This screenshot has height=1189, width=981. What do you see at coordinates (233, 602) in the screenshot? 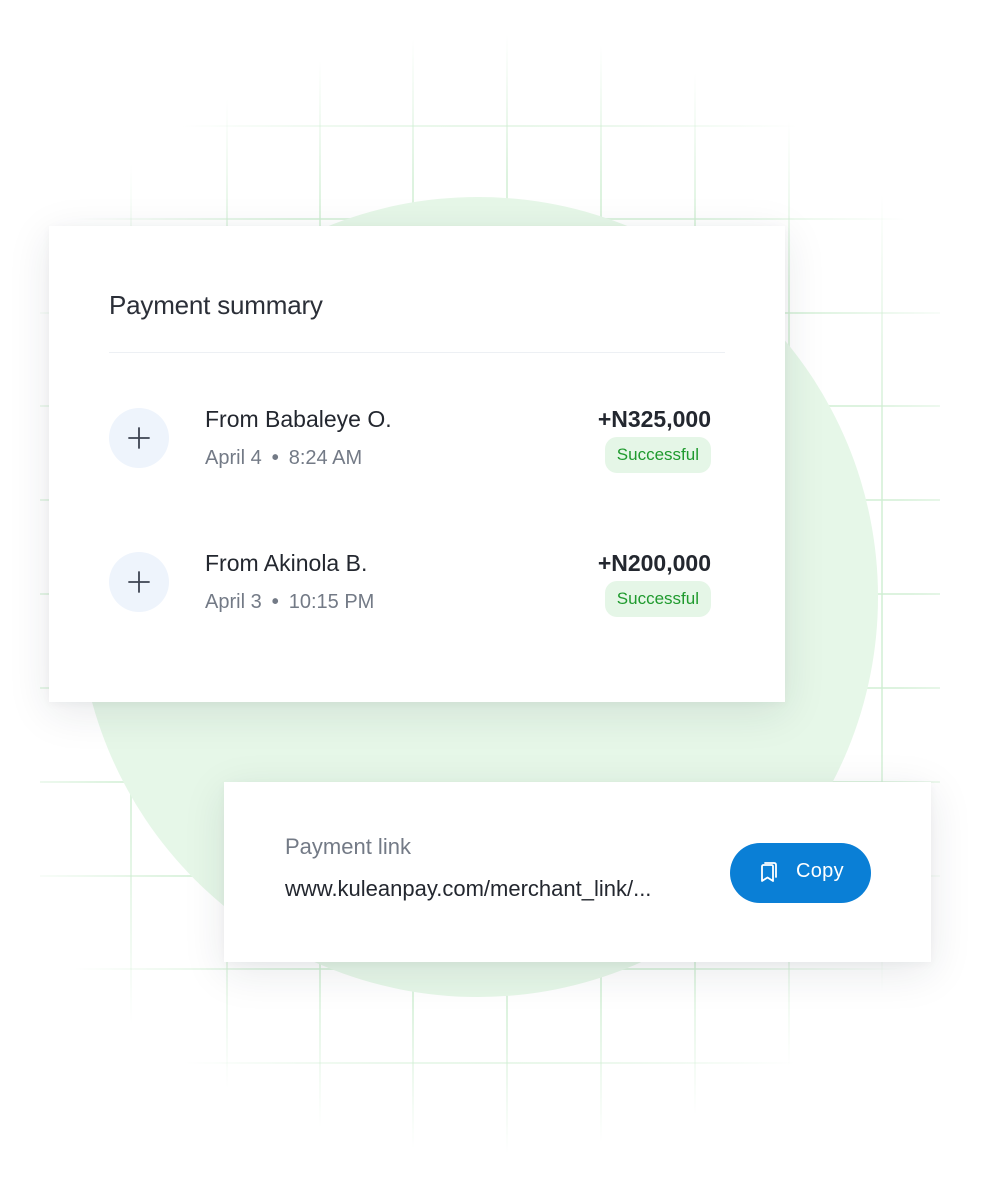
I see `transaction-date: April 3` at bounding box center [233, 602].